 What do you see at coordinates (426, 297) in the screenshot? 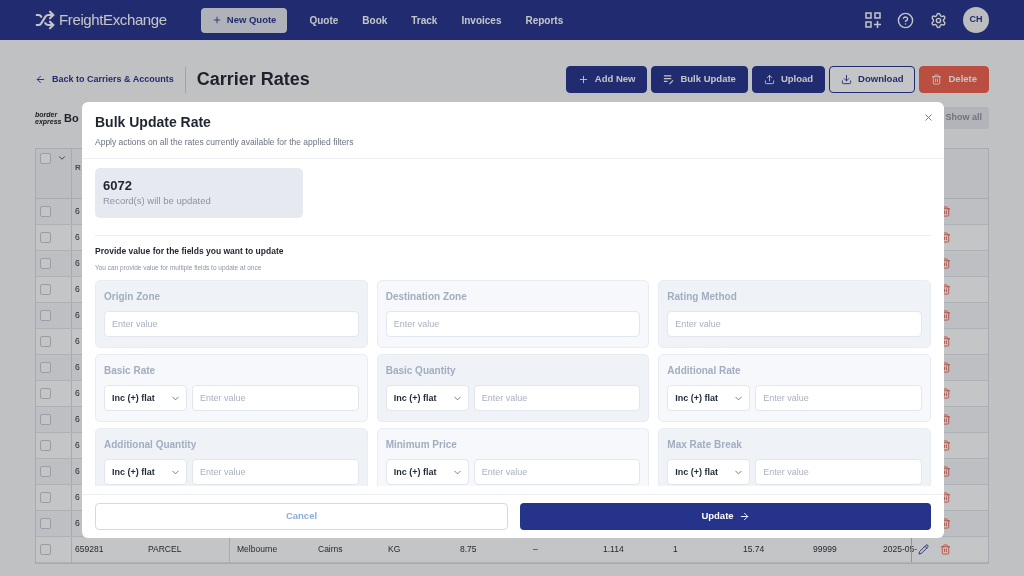
I see `field-label: Destination Zone` at bounding box center [426, 297].